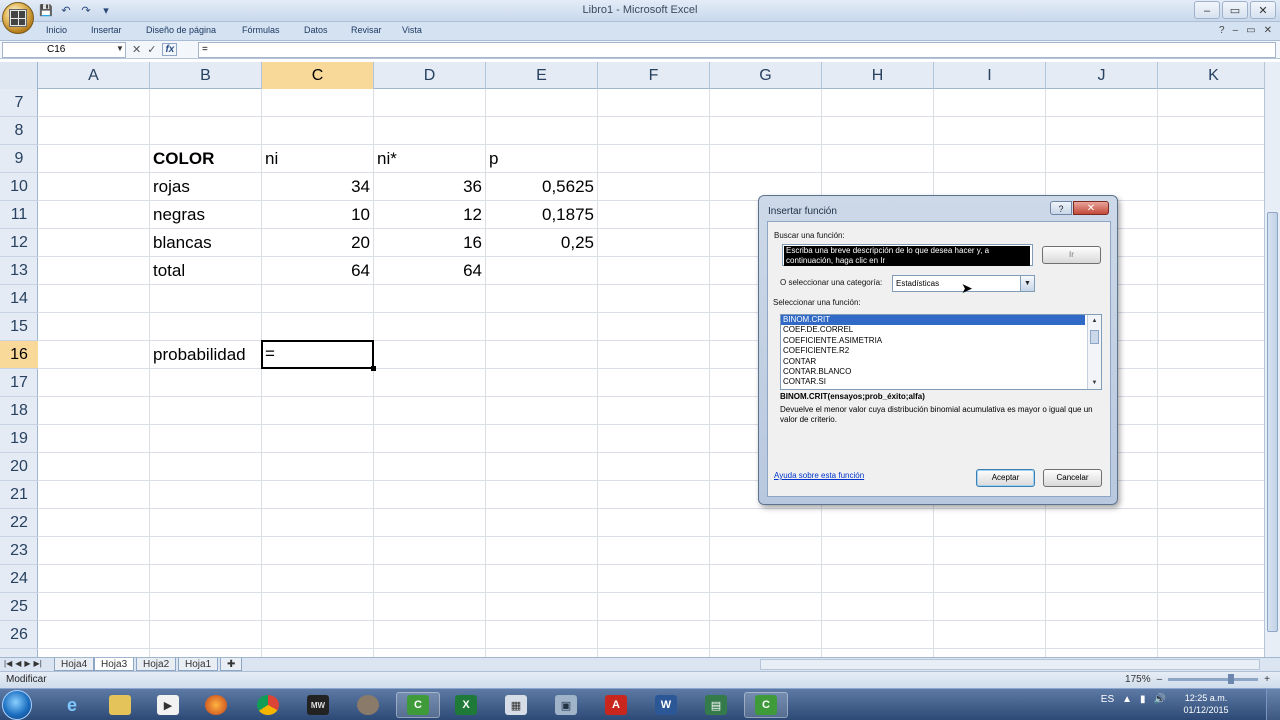  Describe the element at coordinates (1127, 699) in the screenshot. I see `tray-arrow-icon: ▲` at that location.